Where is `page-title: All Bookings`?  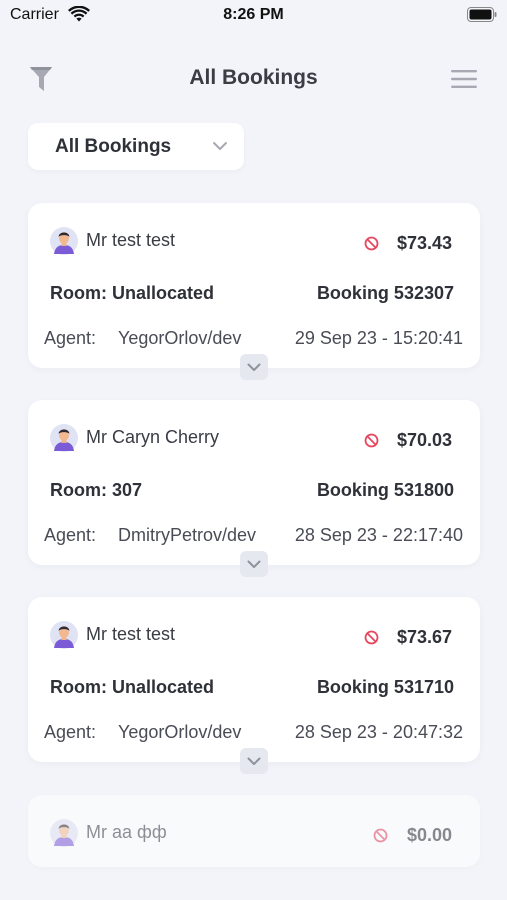 page-title: All Bookings is located at coordinates (253, 77).